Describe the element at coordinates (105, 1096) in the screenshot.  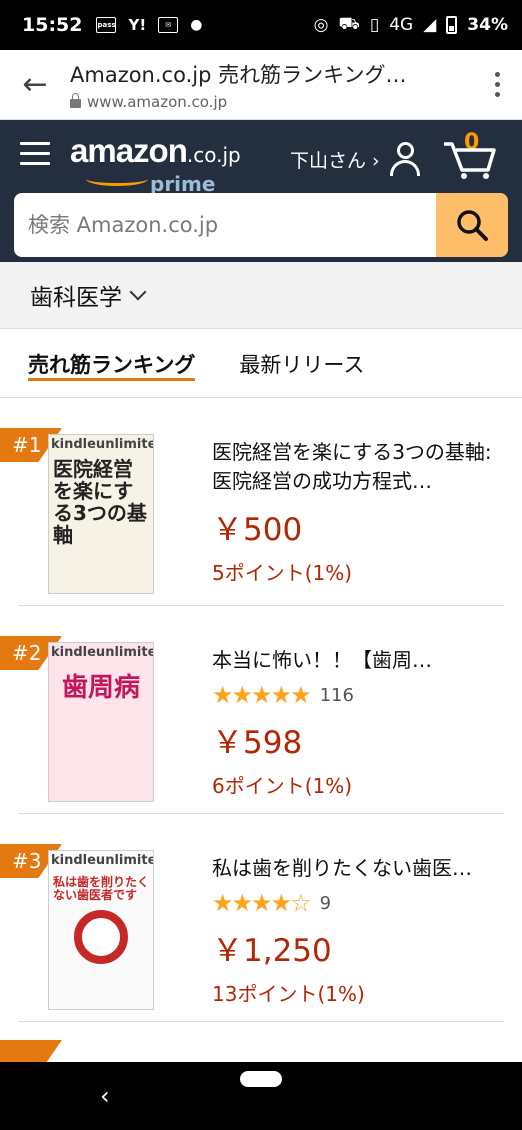
I see `nav-back-icon: ‹` at that location.